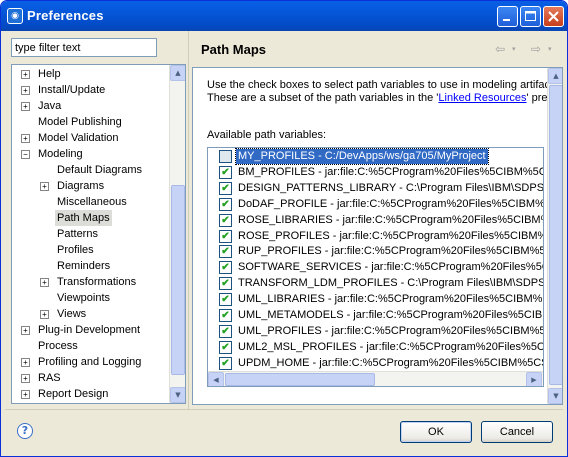  I want to click on scroll-right-button: ▶, so click(534, 379).